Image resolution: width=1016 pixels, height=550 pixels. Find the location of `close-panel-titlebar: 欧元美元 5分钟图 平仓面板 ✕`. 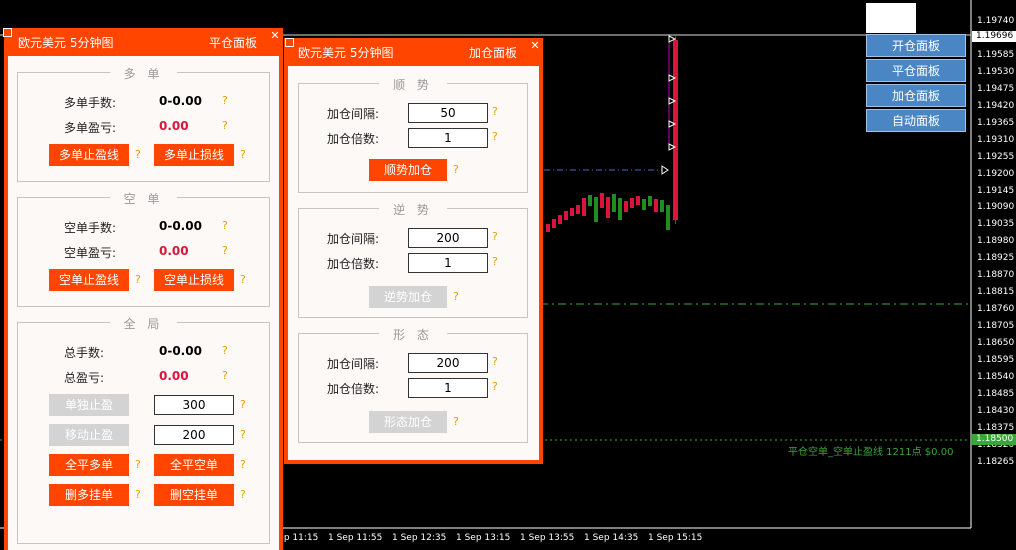

close-panel-titlebar: 欧元美元 5分钟图 平仓面板 ✕ is located at coordinates (143, 41).